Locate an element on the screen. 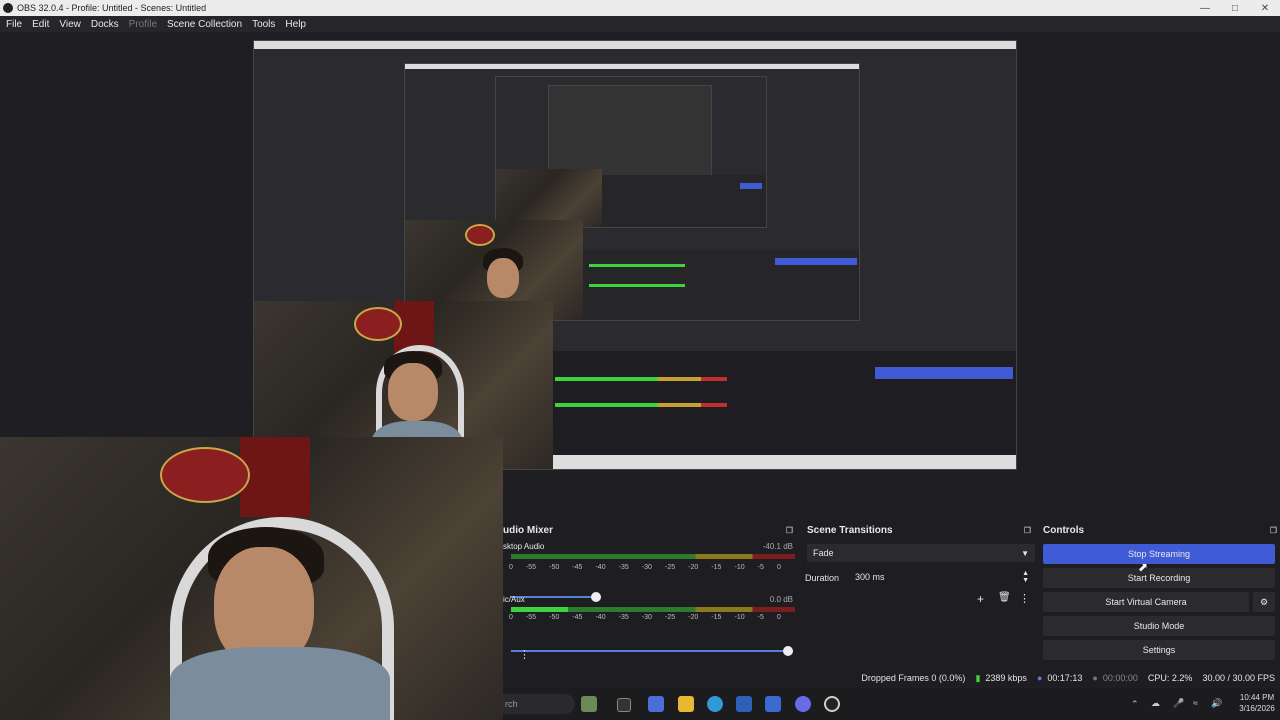 The width and height of the screenshot is (1280, 720). close-icon: ✕ is located at coordinates (1265, 8).